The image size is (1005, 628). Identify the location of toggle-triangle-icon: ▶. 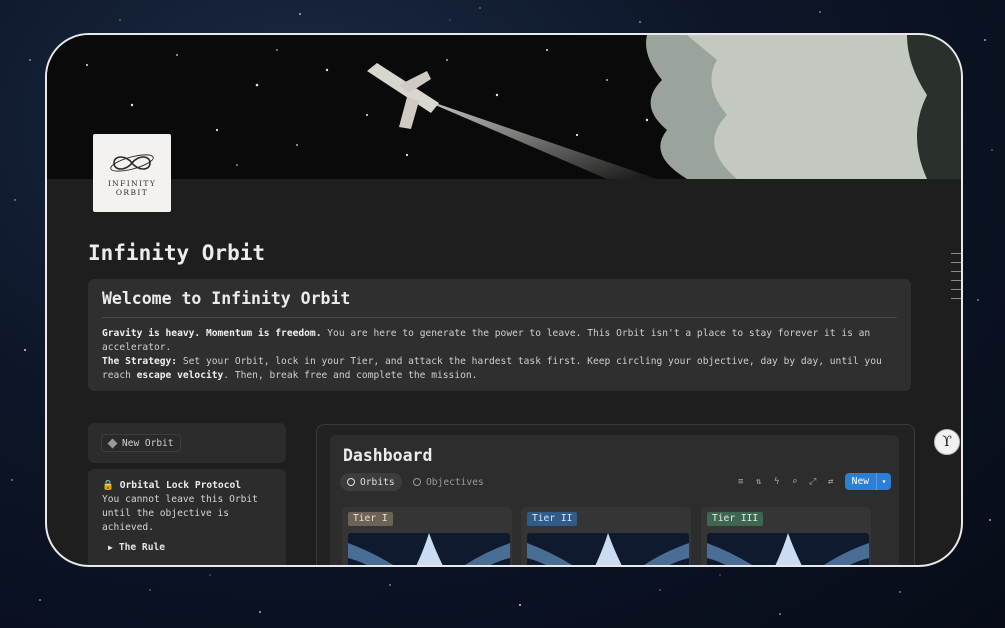
(110, 547).